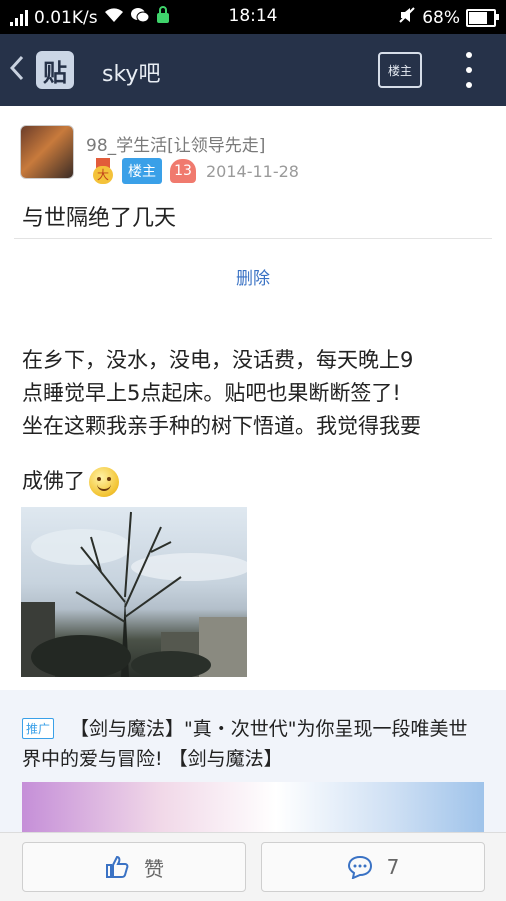  I want to click on reply-count: 7, so click(393, 867).